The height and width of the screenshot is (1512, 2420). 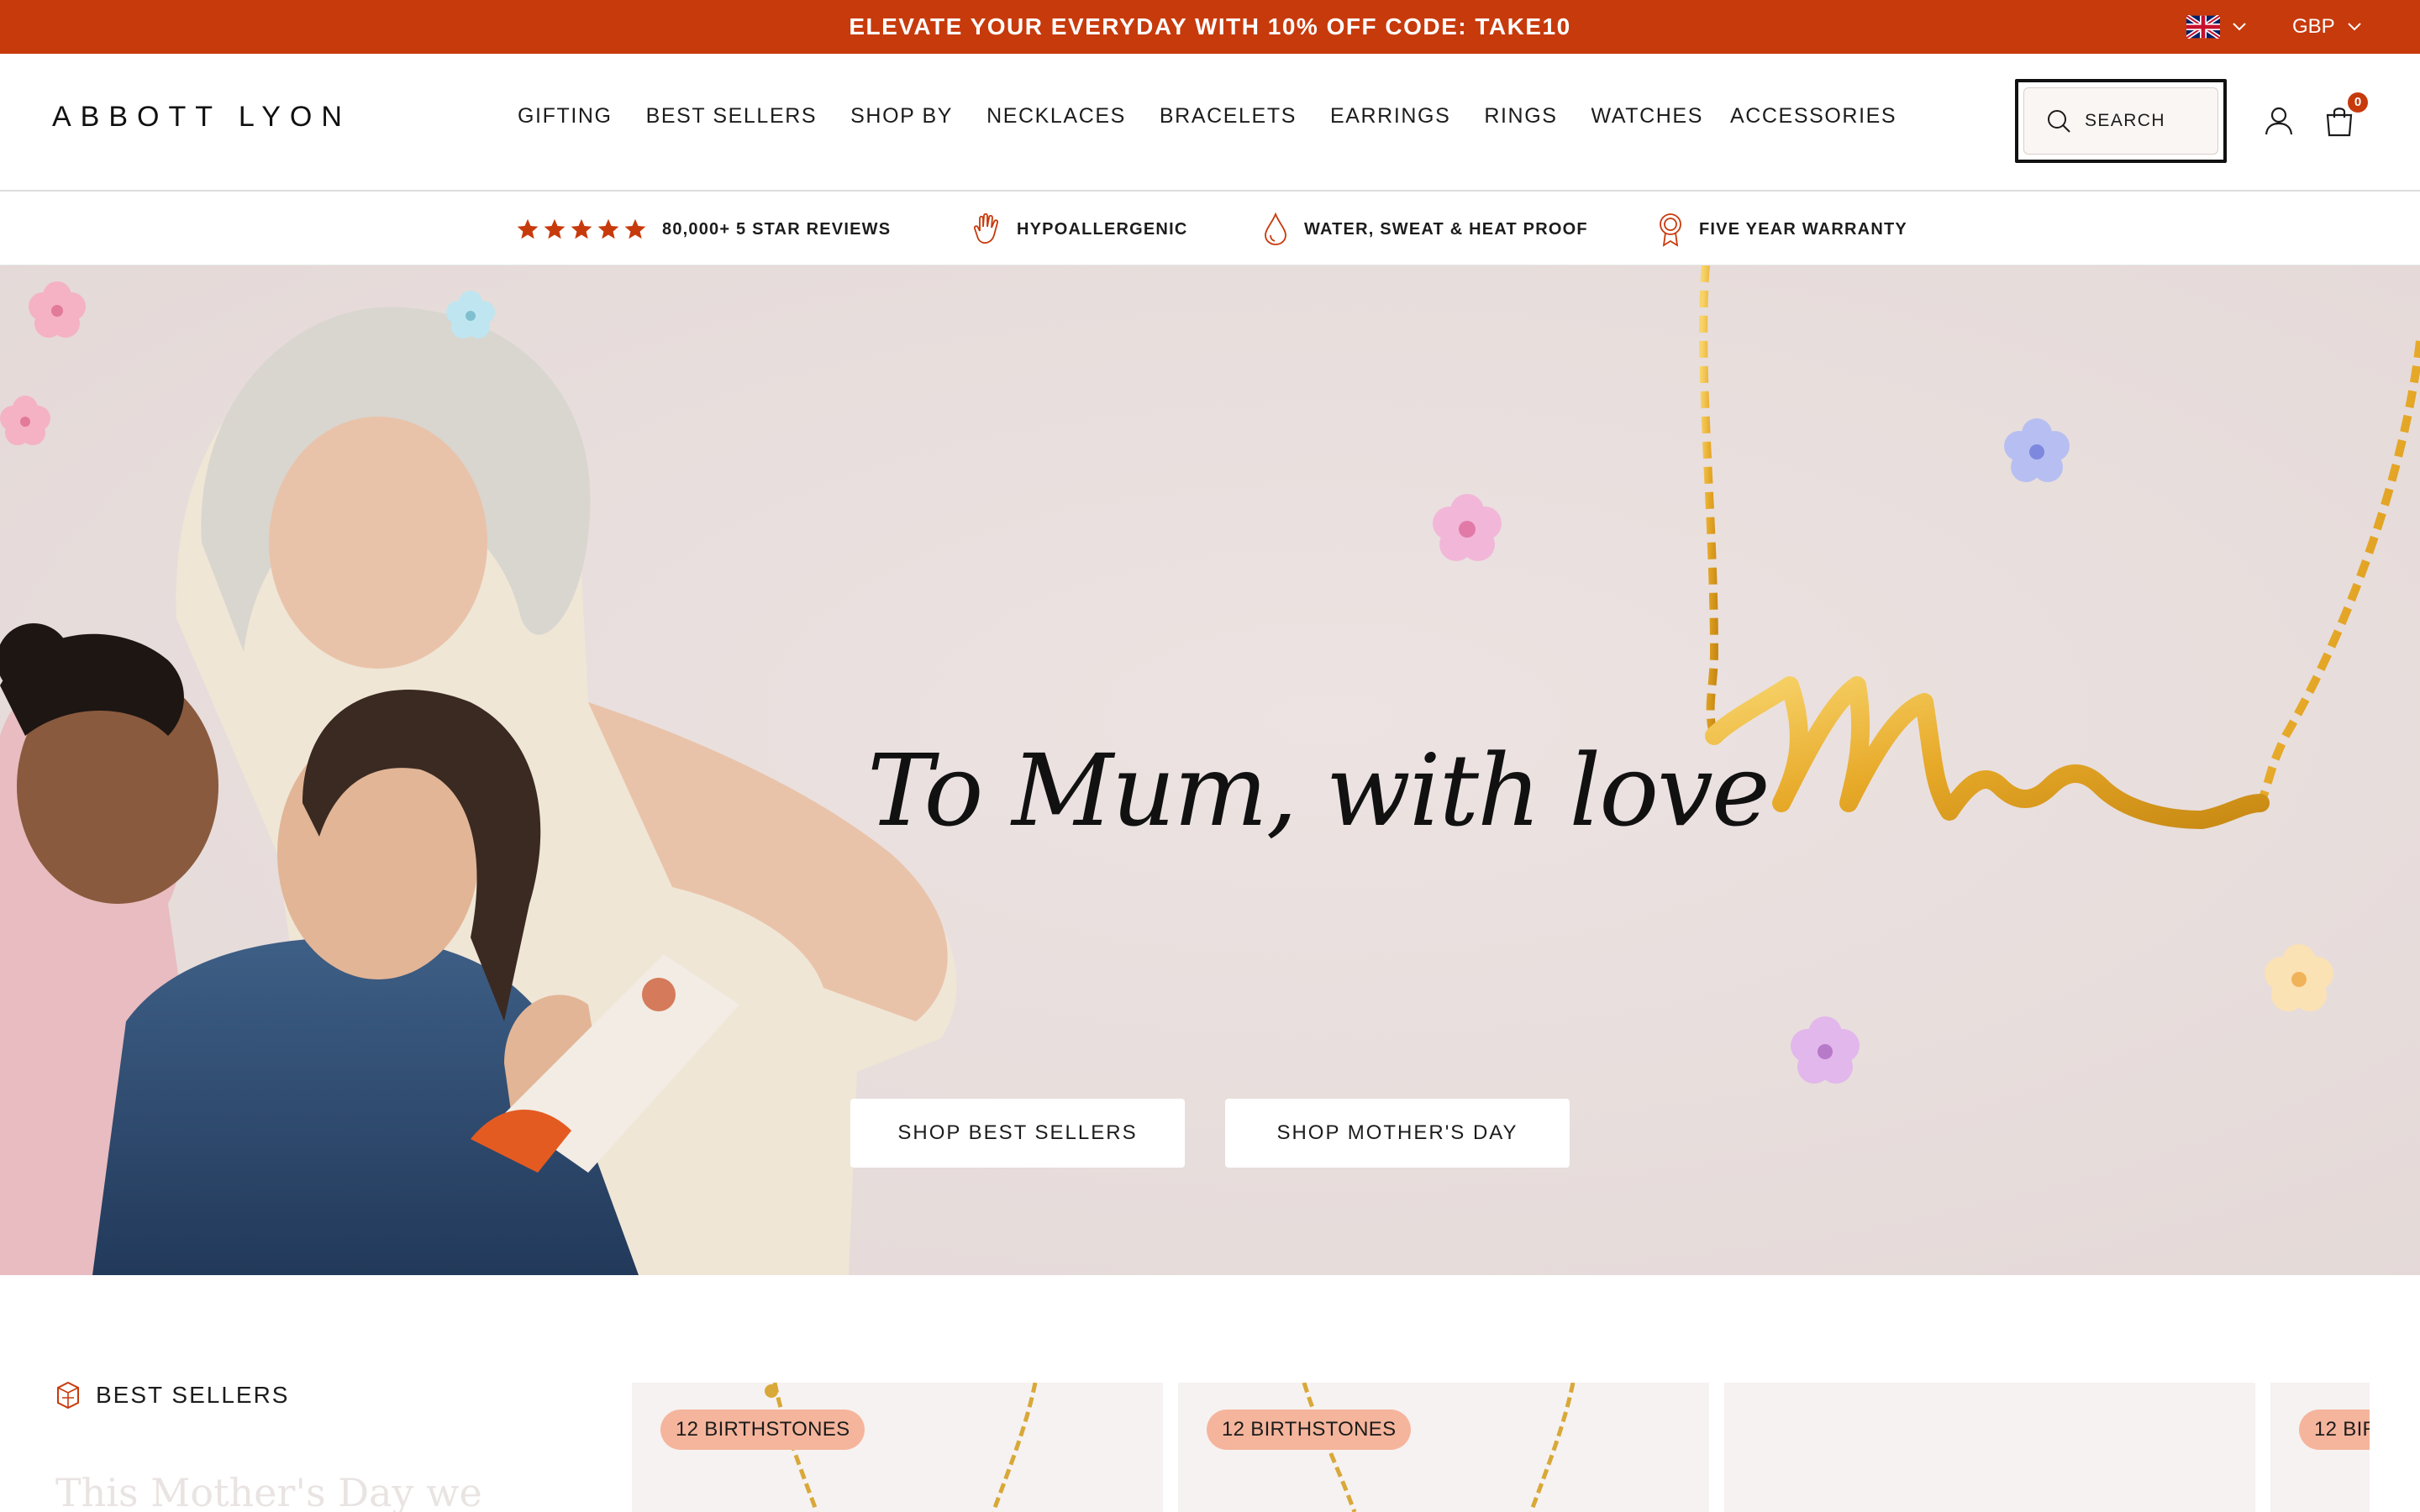 What do you see at coordinates (1803, 229) in the screenshot?
I see `usp-warranty-label: FIVE YEAR WARRANTY` at bounding box center [1803, 229].